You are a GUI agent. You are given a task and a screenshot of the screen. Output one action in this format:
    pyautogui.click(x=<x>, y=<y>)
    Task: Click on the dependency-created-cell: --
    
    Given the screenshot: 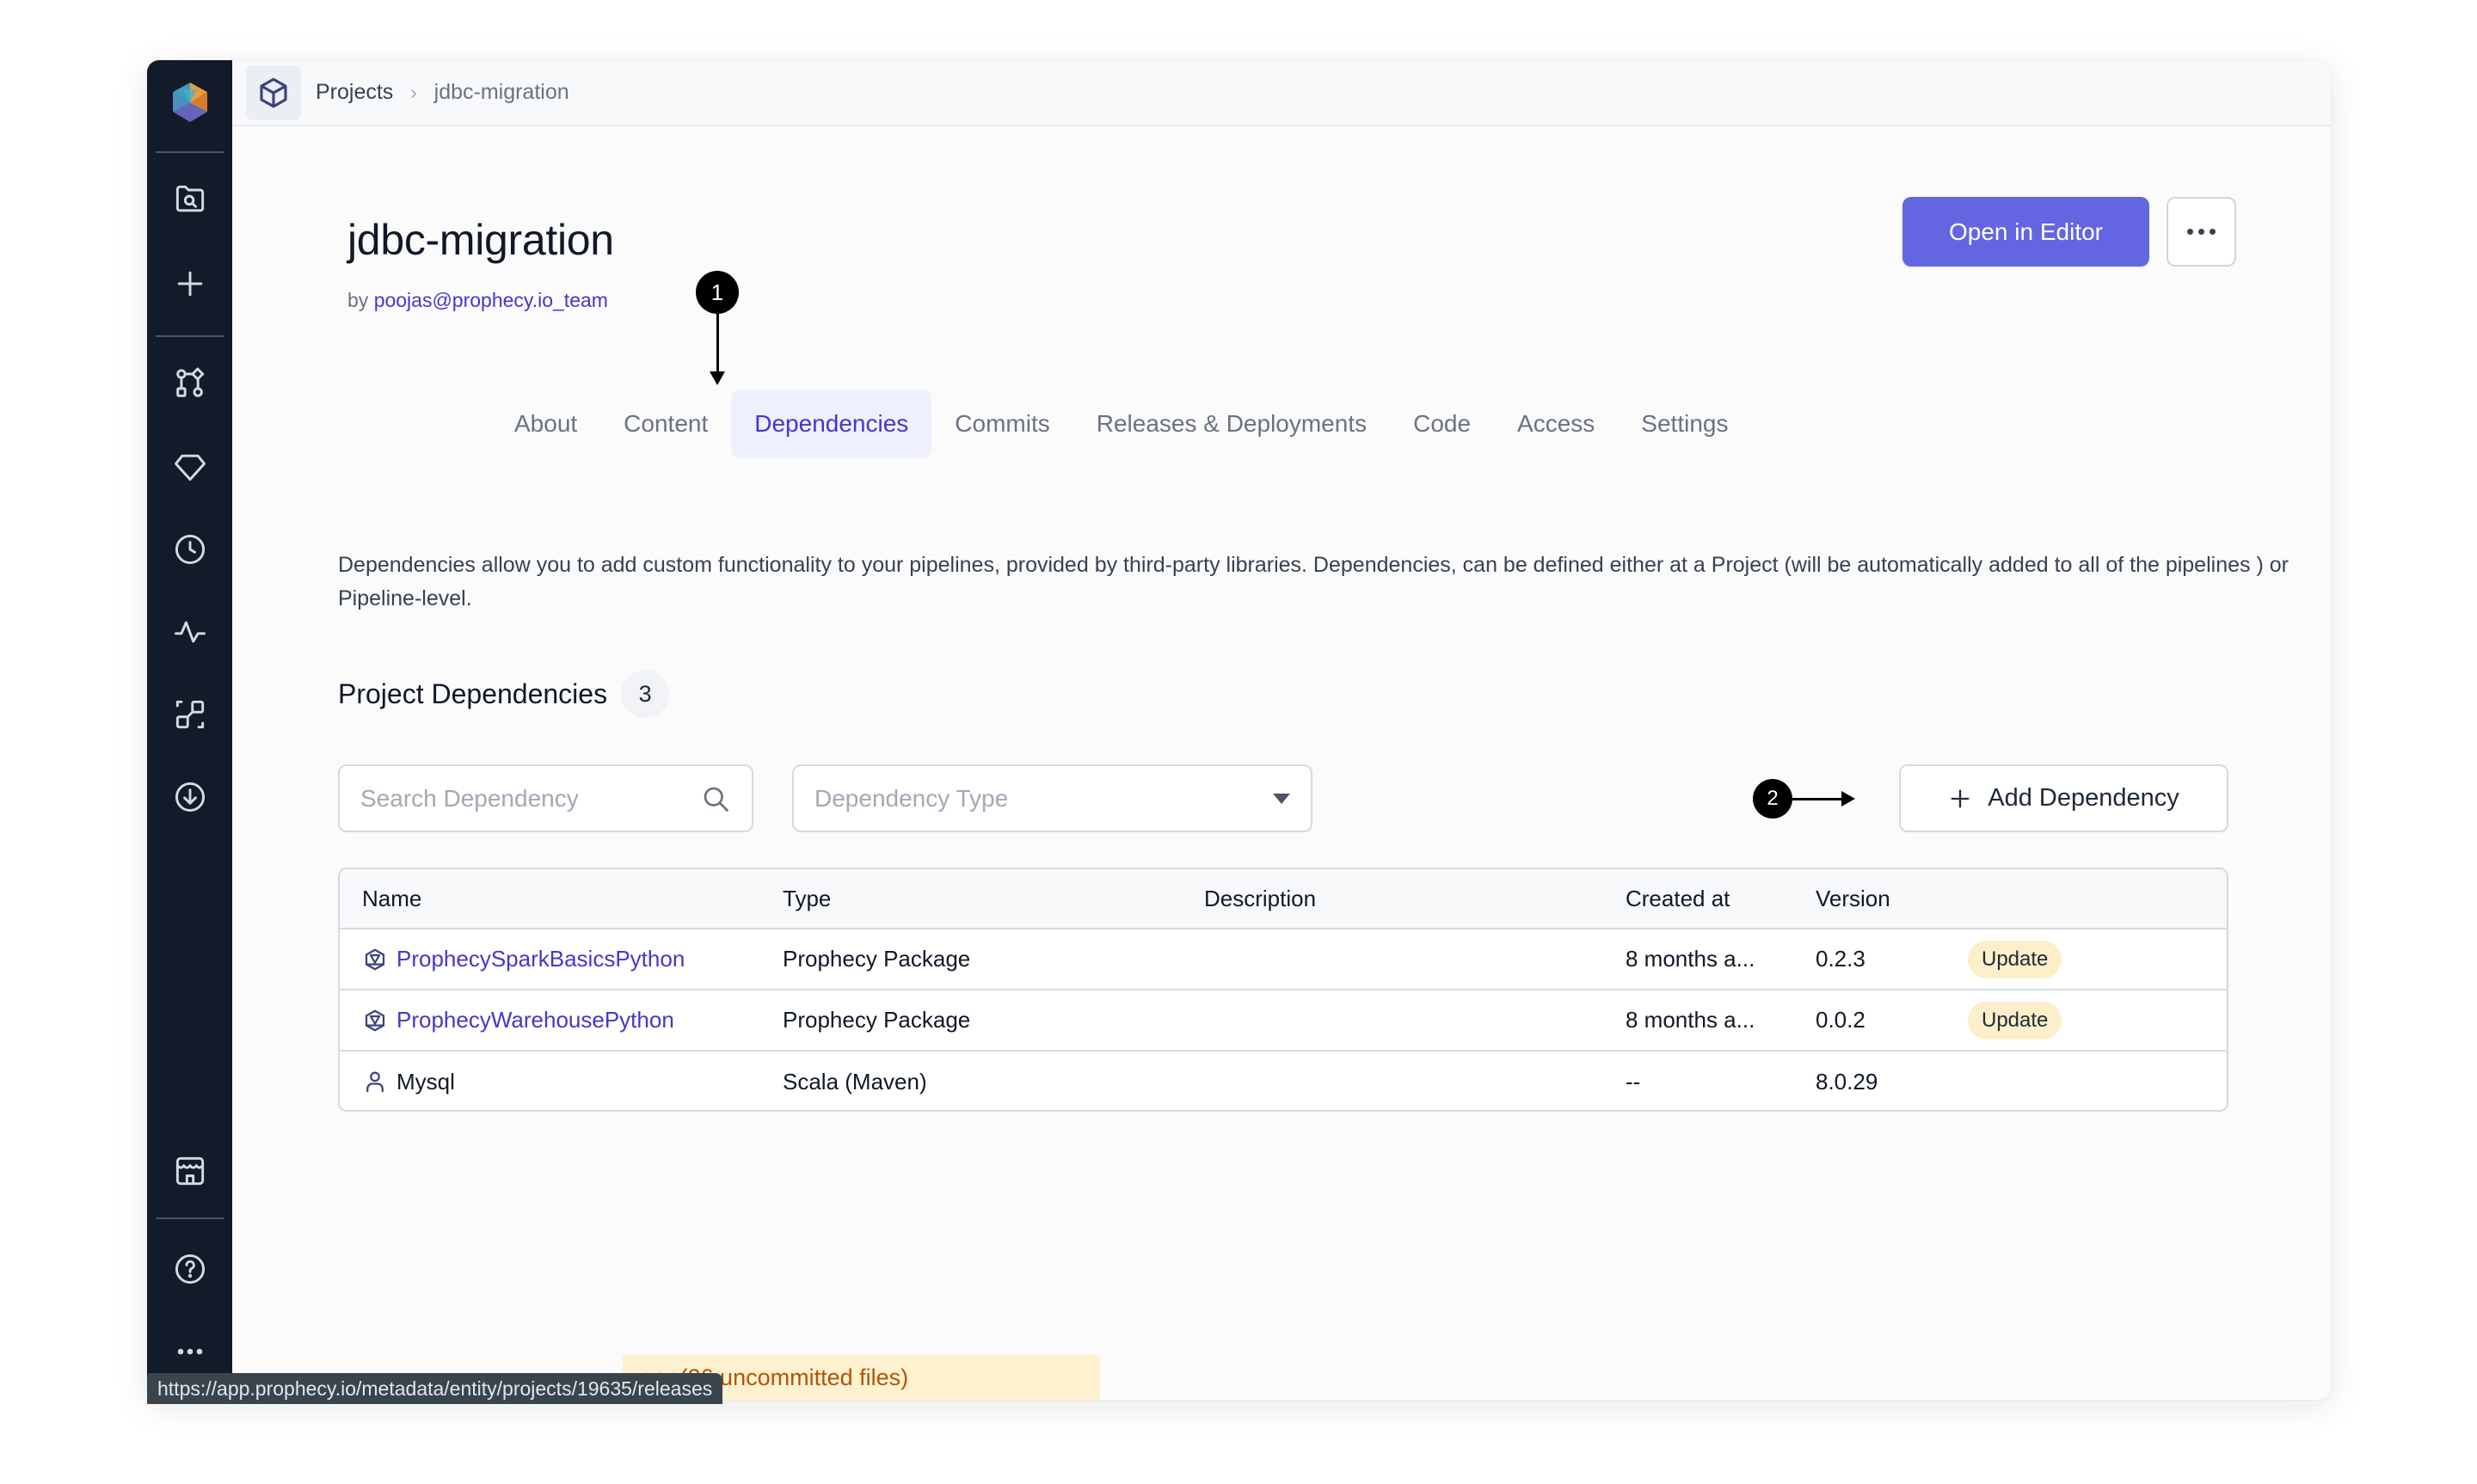 What is the action you would take?
    pyautogui.click(x=1634, y=1081)
    